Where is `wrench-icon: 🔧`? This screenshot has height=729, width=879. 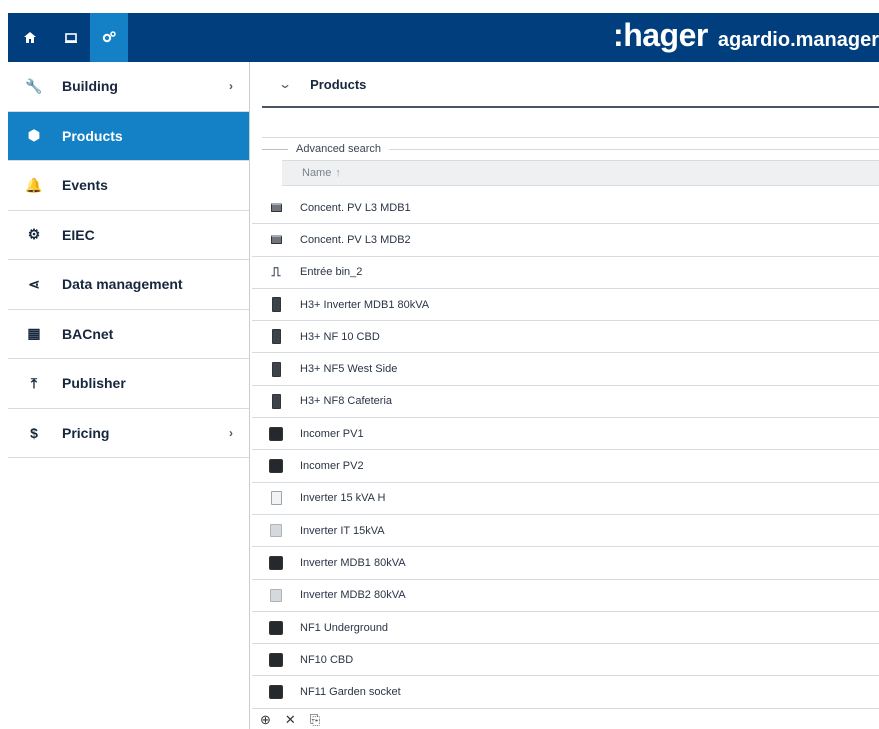 wrench-icon: 🔧 is located at coordinates (34, 85).